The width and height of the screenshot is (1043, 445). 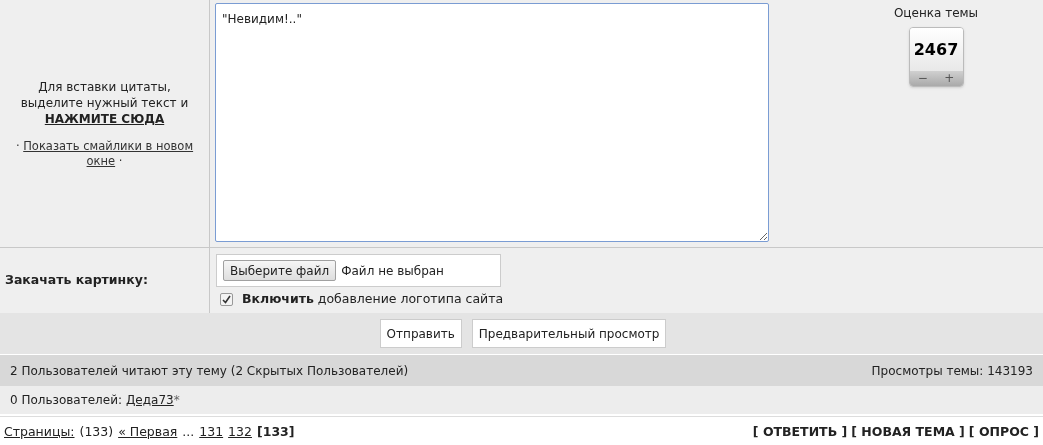 What do you see at coordinates (569, 333) in the screenshot?
I see `preview-button: Предварительный просмотр` at bounding box center [569, 333].